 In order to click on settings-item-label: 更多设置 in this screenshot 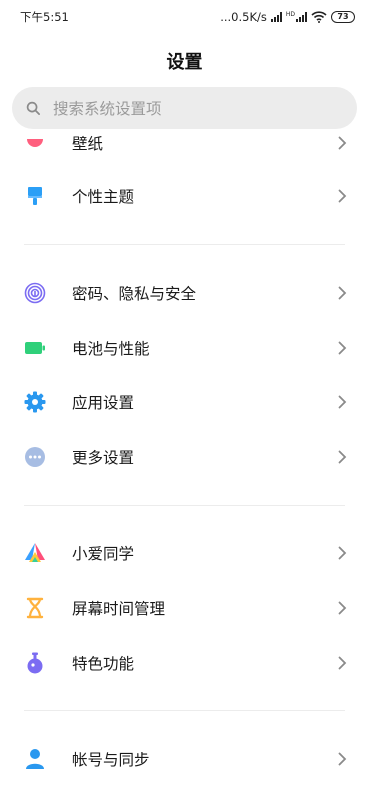, I will do `click(103, 458)`.